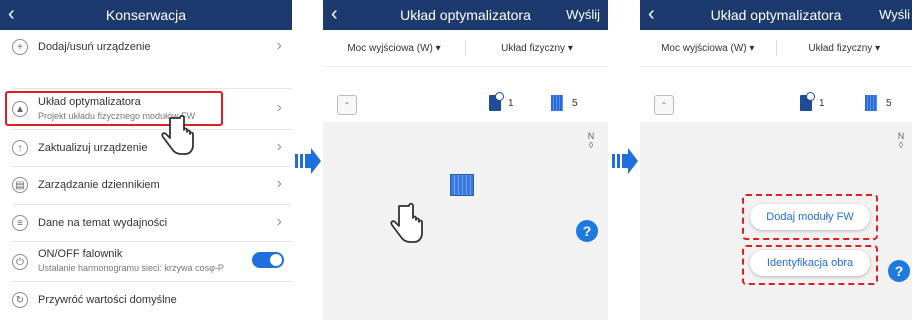 The image size is (912, 320). What do you see at coordinates (80, 254) in the screenshot?
I see `menu-item-label: ON/OFF falownik` at bounding box center [80, 254].